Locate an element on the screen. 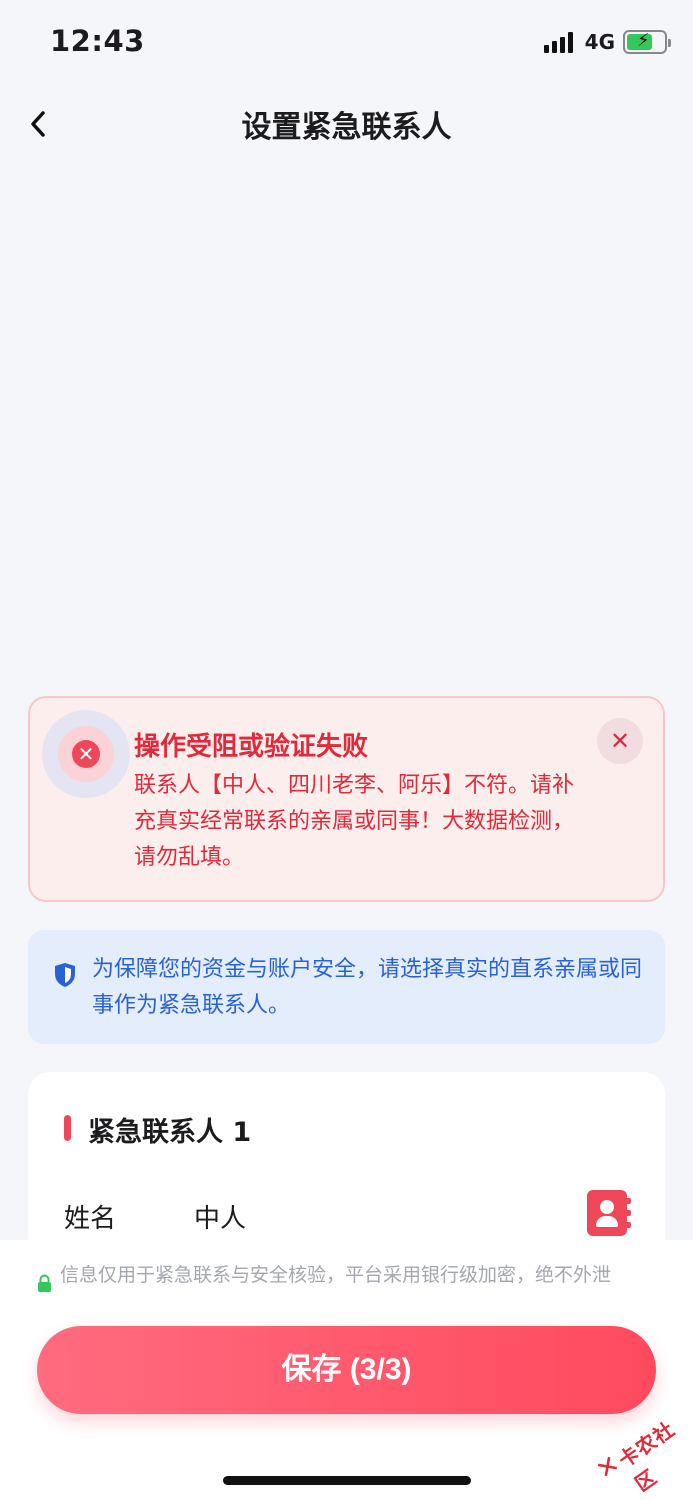 The image size is (693, 1500). status-time: 12:43 is located at coordinates (97, 41).